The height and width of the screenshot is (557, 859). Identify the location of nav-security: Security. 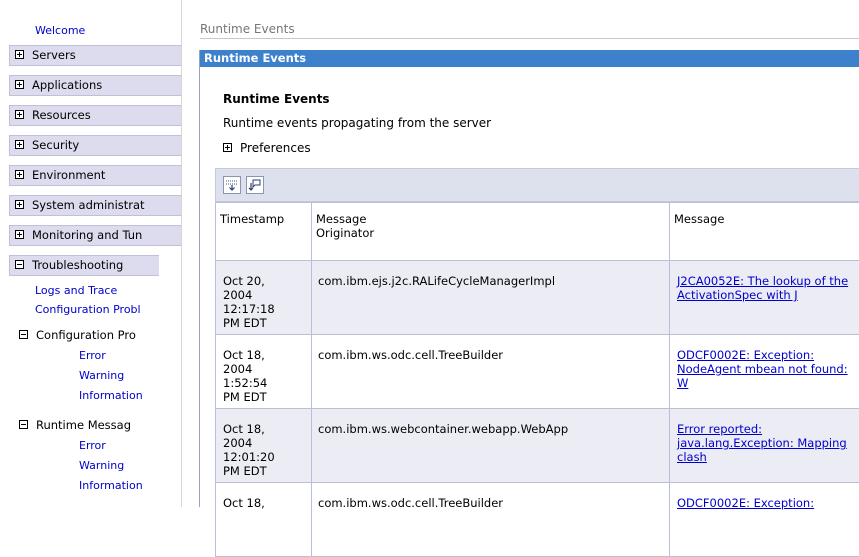
(95, 145).